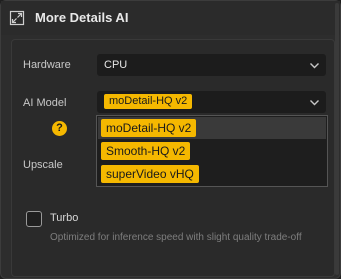 This screenshot has width=341, height=279. Describe the element at coordinates (59, 128) in the screenshot. I see `help-icon: ?` at that location.